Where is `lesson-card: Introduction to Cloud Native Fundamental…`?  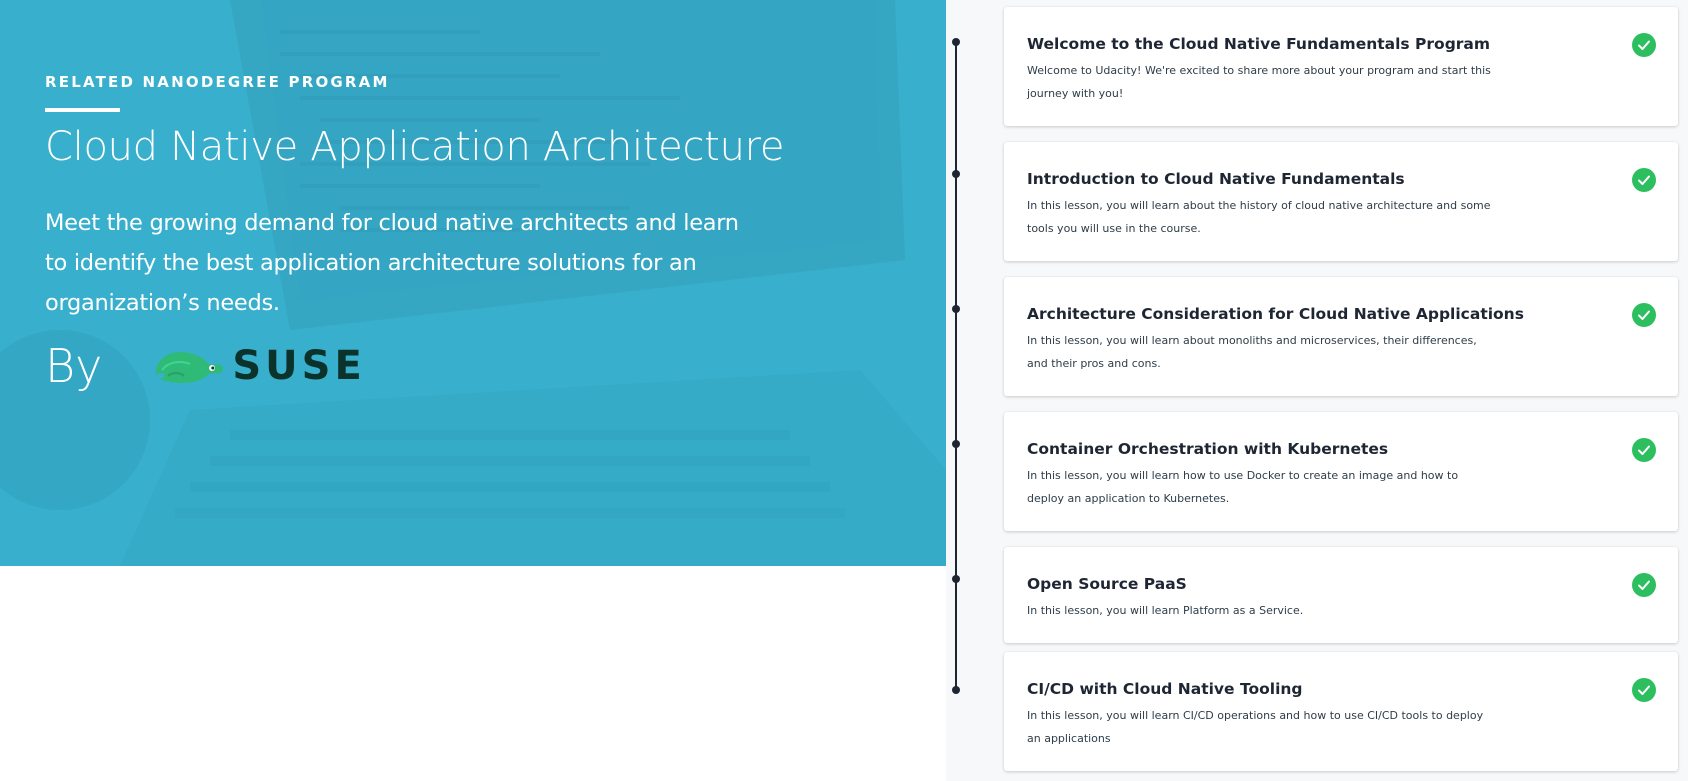
lesson-card: Introduction to Cloud Native Fundamental… is located at coordinates (1341, 201).